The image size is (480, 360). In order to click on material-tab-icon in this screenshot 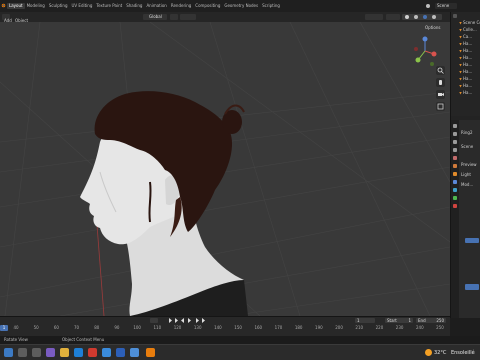, I will do `click(455, 206)`.